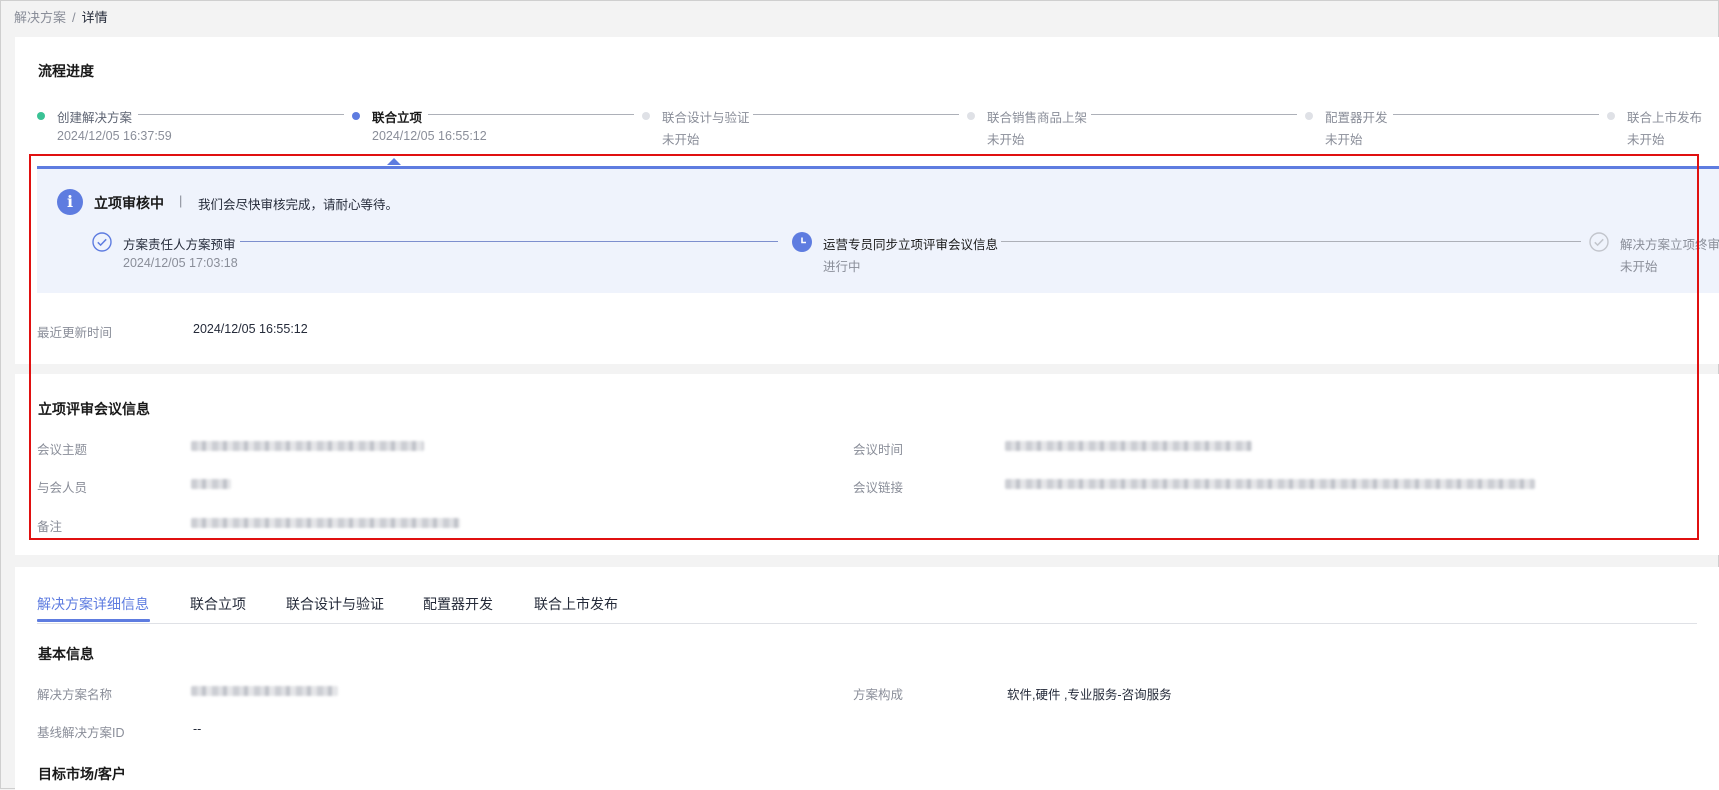 This screenshot has width=1719, height=790. What do you see at coordinates (250, 329) in the screenshot?
I see `last-update-value: 2024/12/05 16:55:12` at bounding box center [250, 329].